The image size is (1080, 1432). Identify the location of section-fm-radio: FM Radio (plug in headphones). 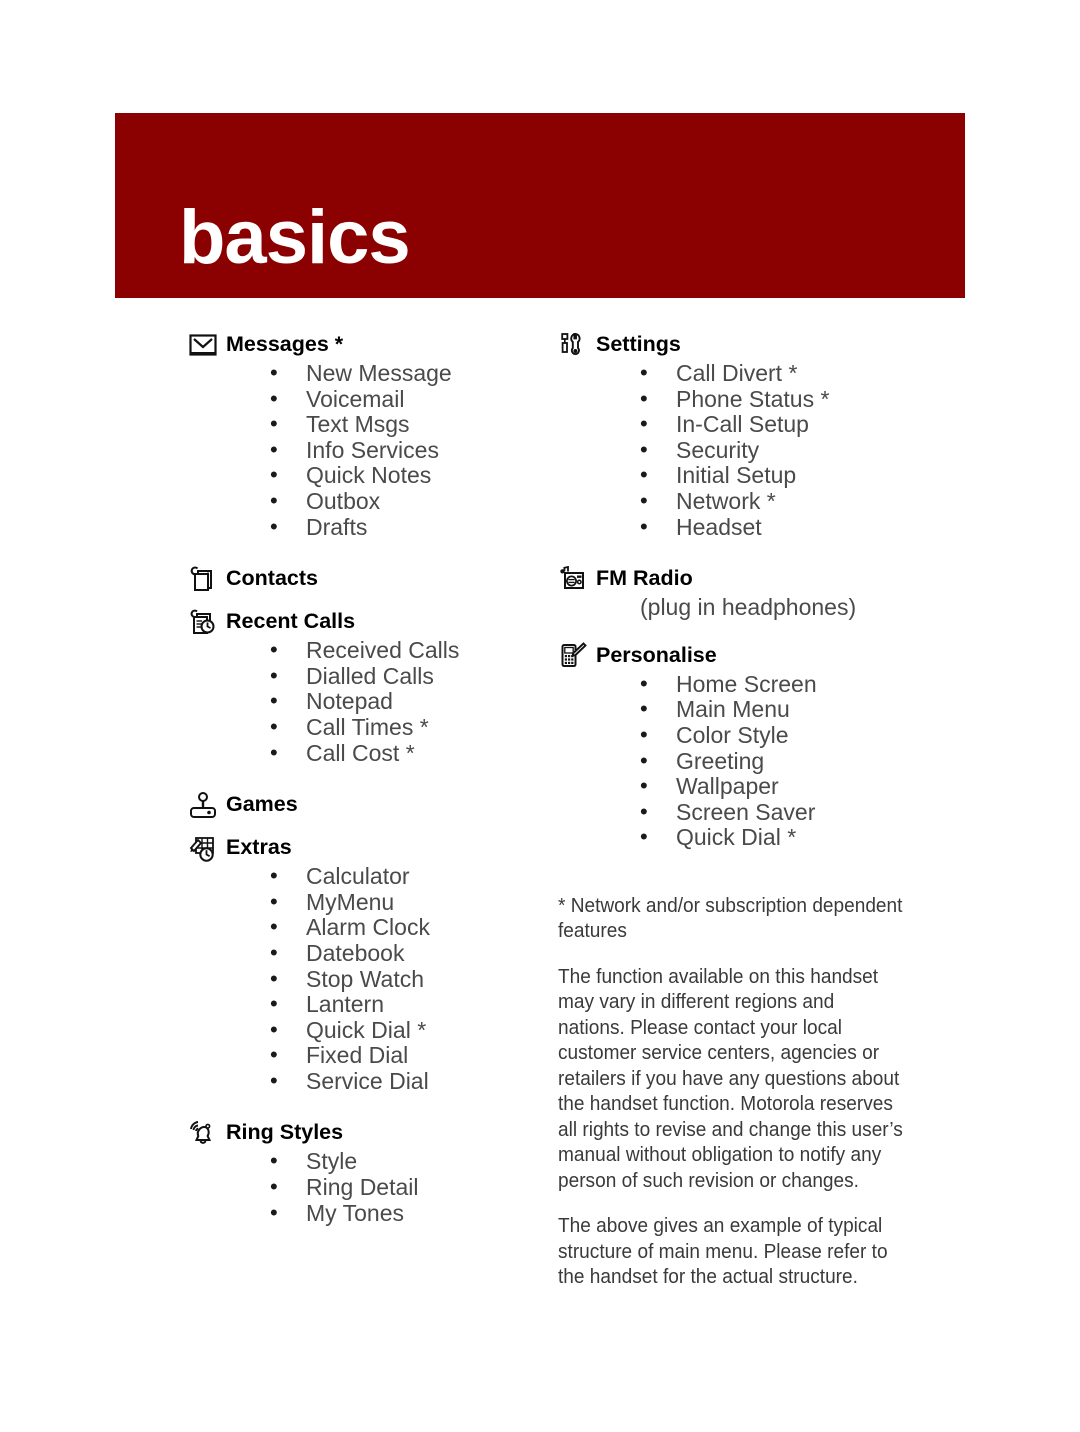
(733, 592).